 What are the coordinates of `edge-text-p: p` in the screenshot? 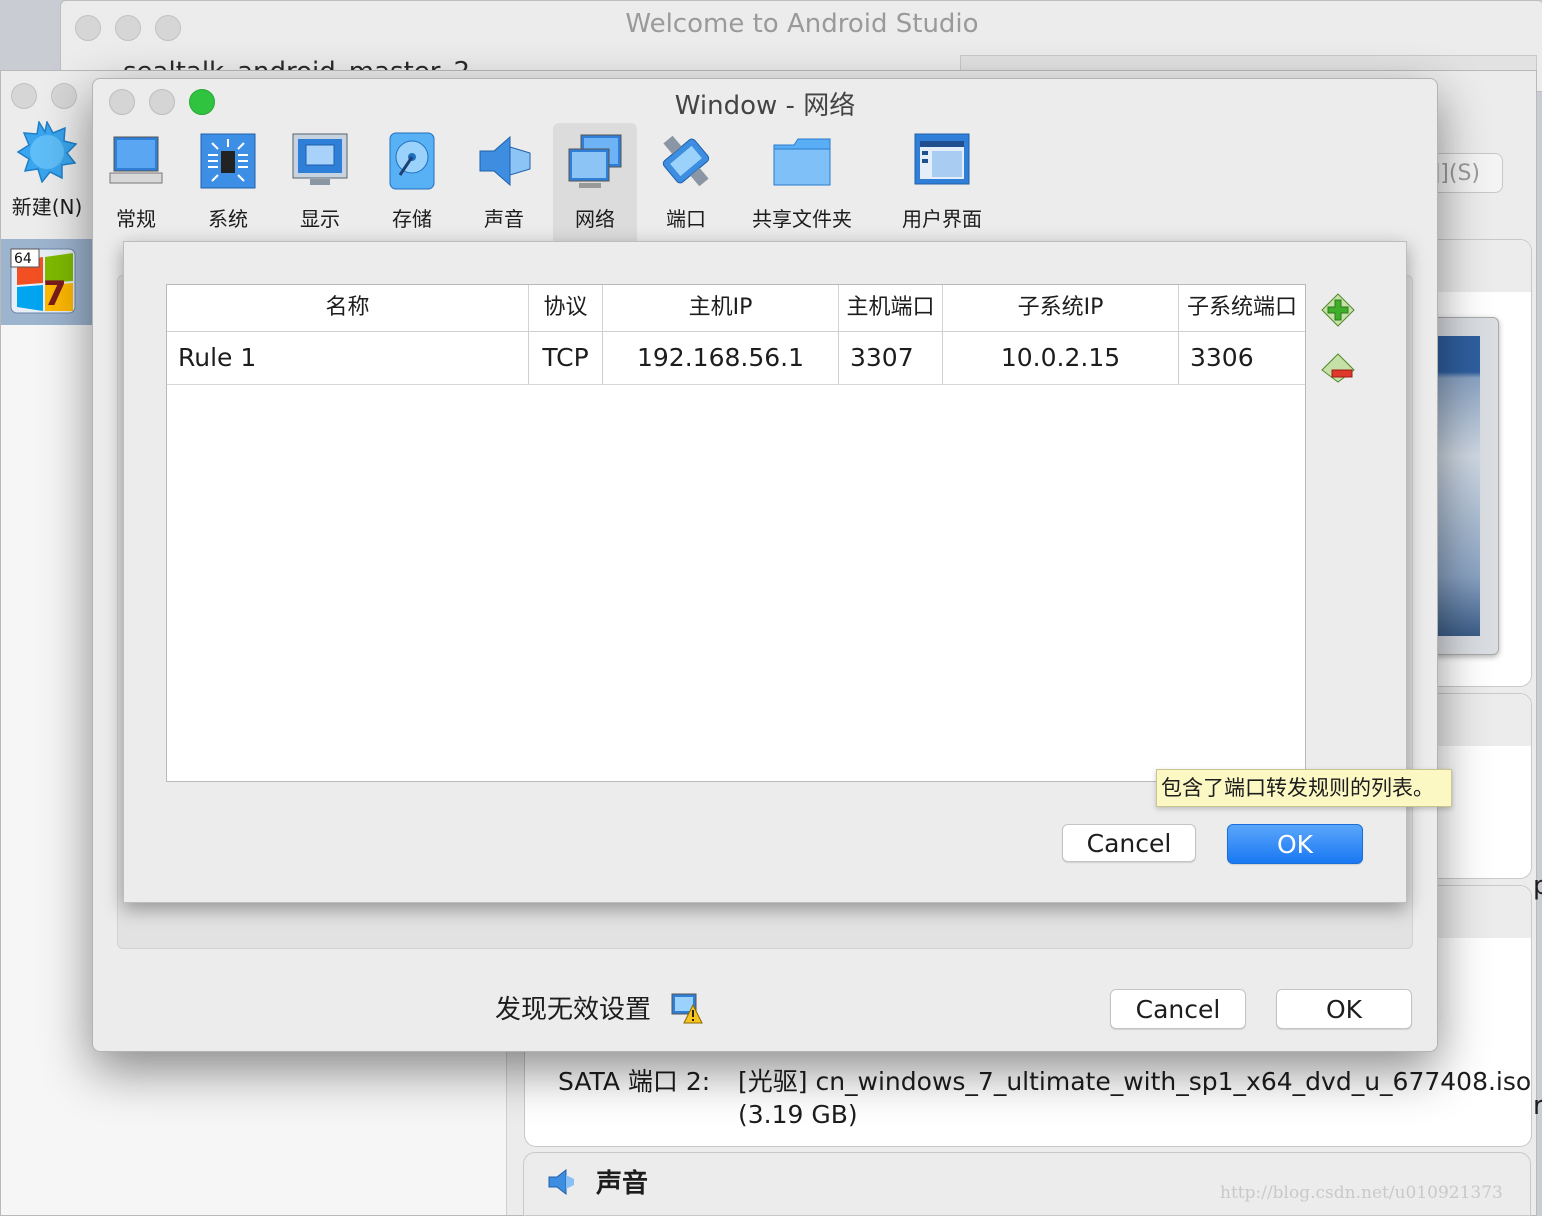 It's located at (1537, 886).